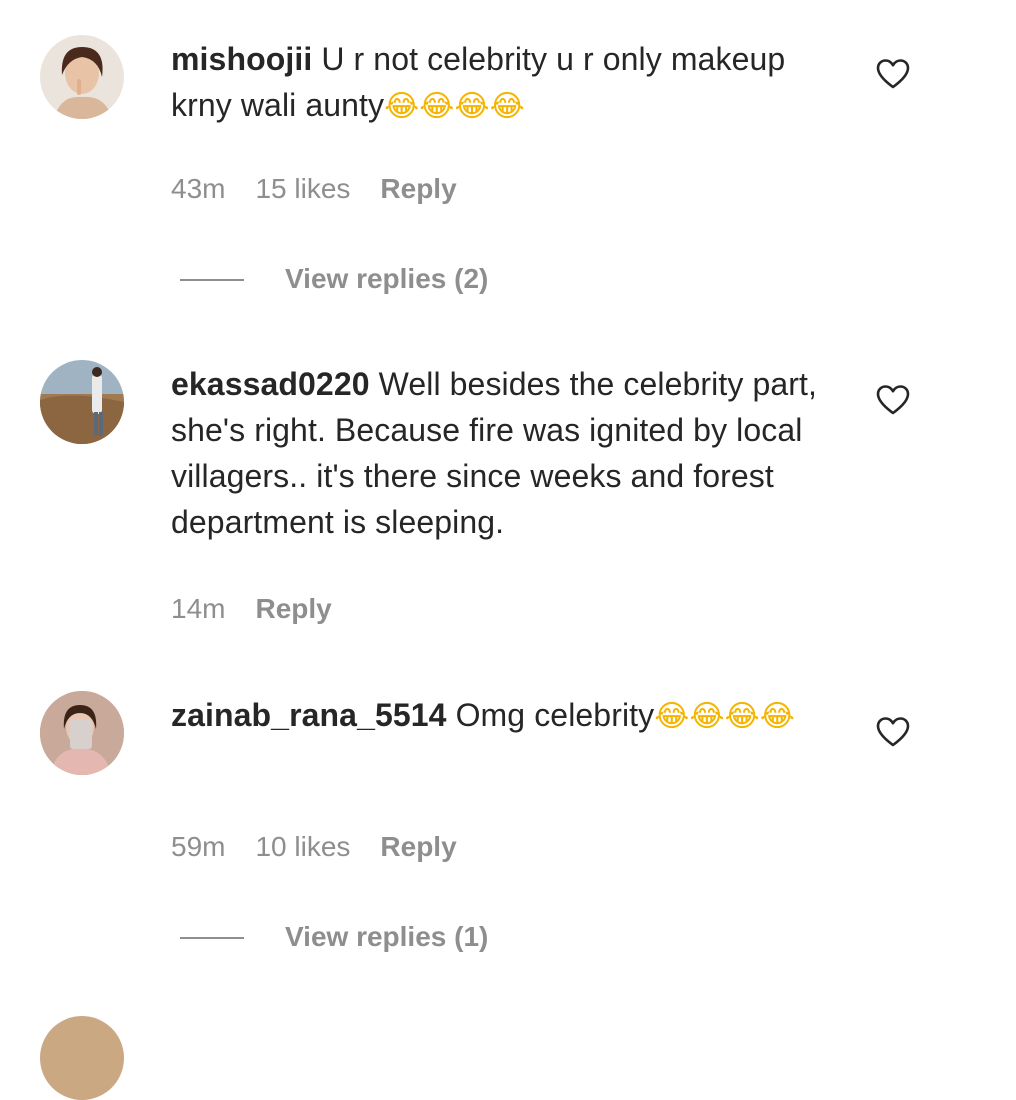  What do you see at coordinates (309, 715) in the screenshot?
I see `comment-username: zainab_rana_5514` at bounding box center [309, 715].